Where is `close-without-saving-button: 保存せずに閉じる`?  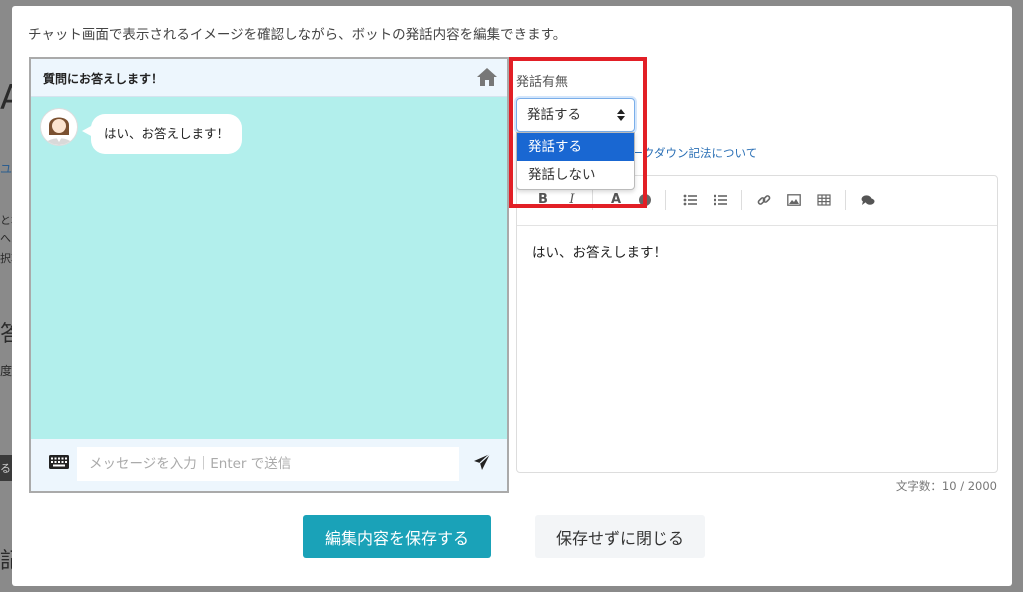
close-without-saving-button: 保存せずに閉じる is located at coordinates (620, 536).